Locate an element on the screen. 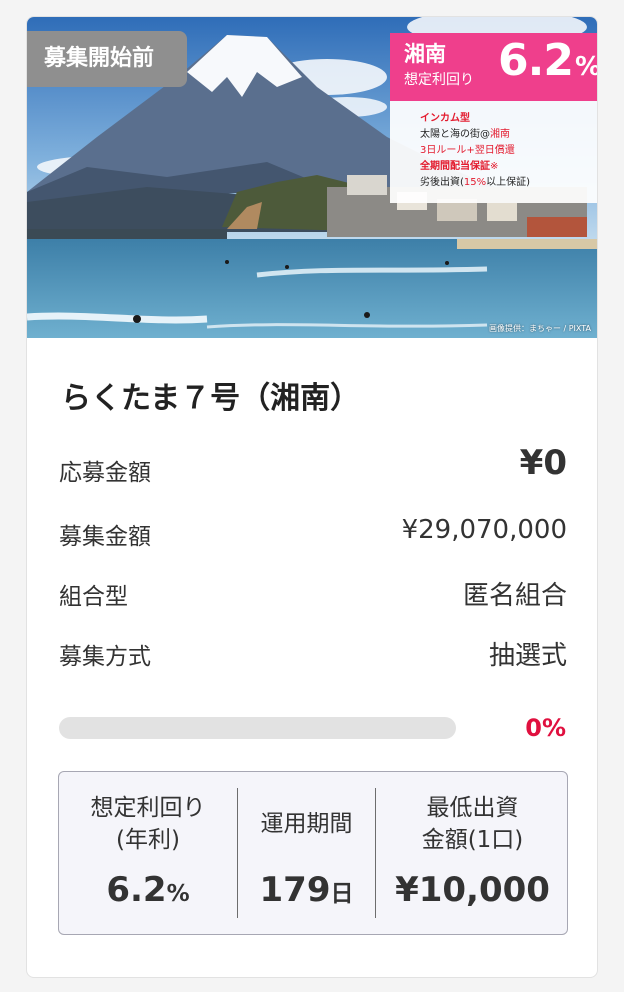 This screenshot has height=992, width=624. stat-period-value: 179日 is located at coordinates (306, 890).